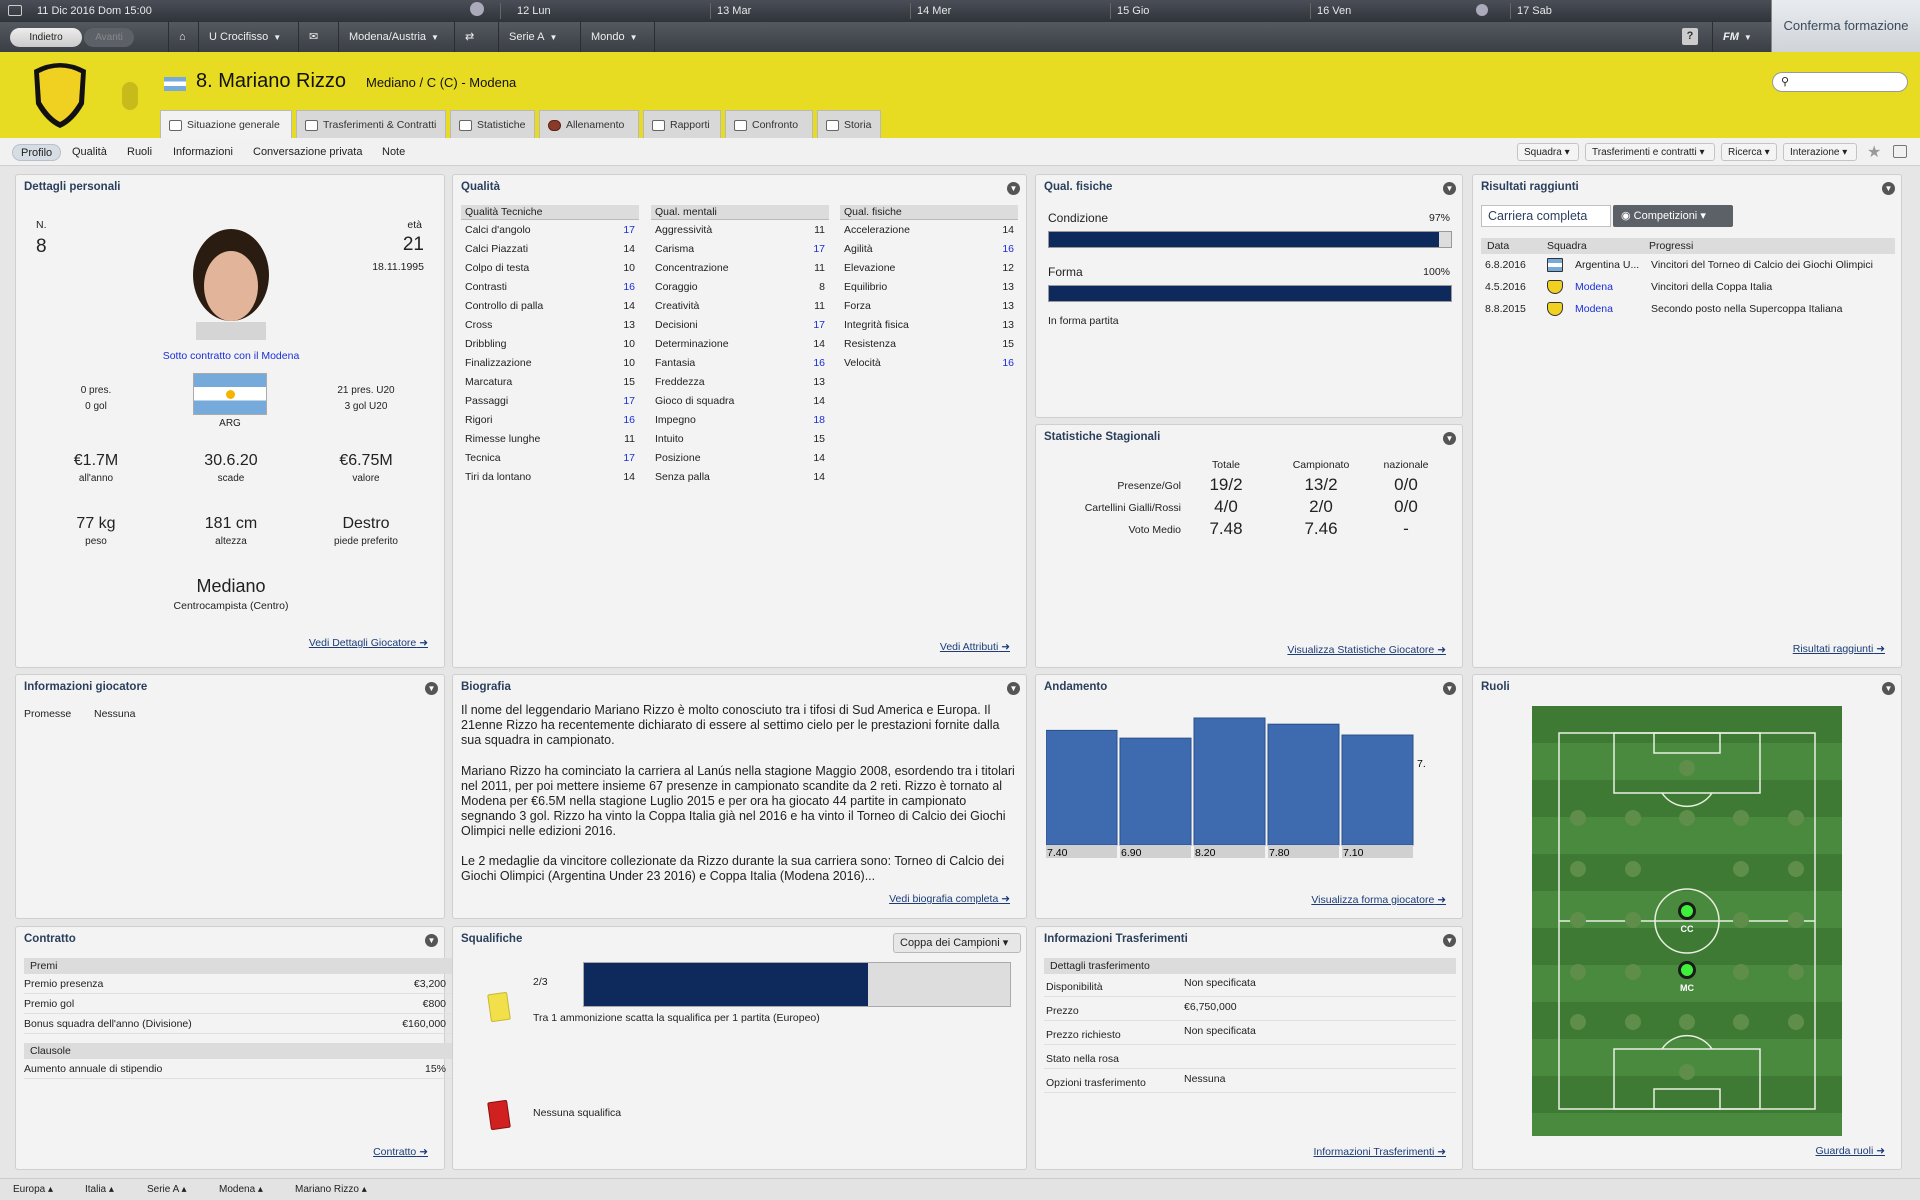 This screenshot has width=1920, height=1200. Describe the element at coordinates (368, 643) in the screenshot. I see `player-details-link: Vedi Dettagli Giocatore ➜` at that location.